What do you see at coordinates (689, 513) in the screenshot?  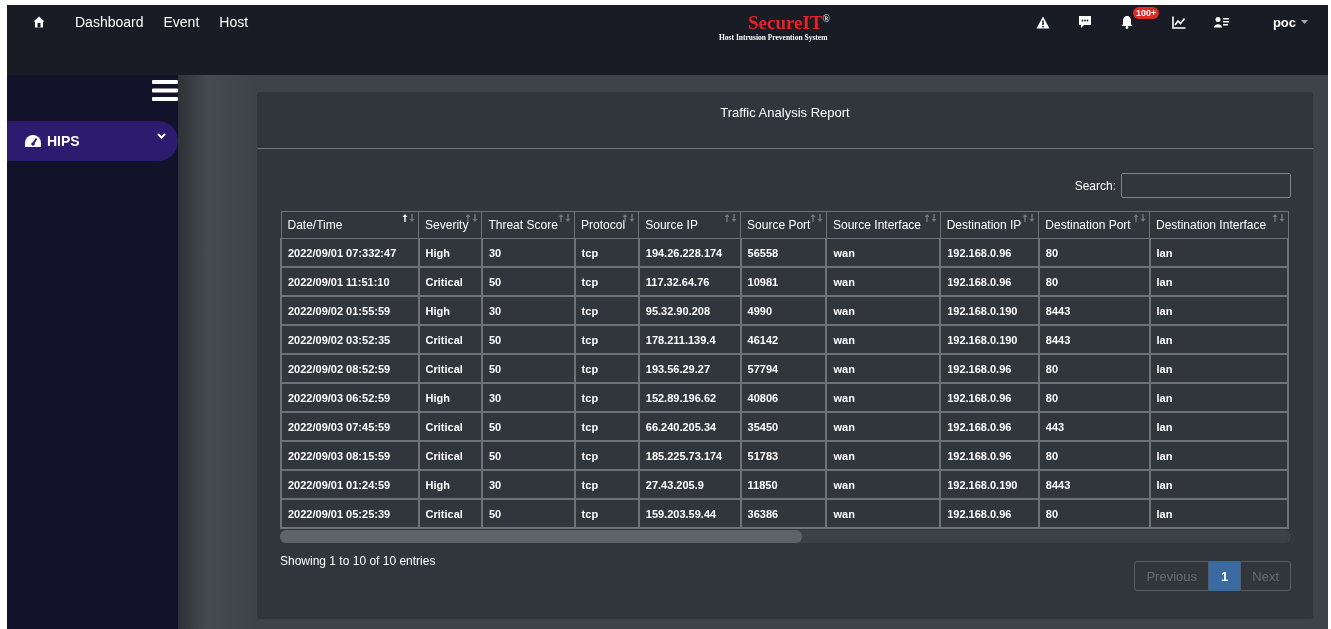 I see `table-cell: 159.203.59.44` at bounding box center [689, 513].